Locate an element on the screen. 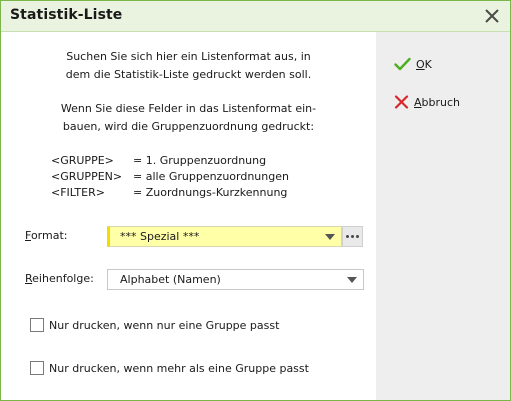 The image size is (511, 401). placeholder-key: <GRUPPEN> is located at coordinates (87, 176).